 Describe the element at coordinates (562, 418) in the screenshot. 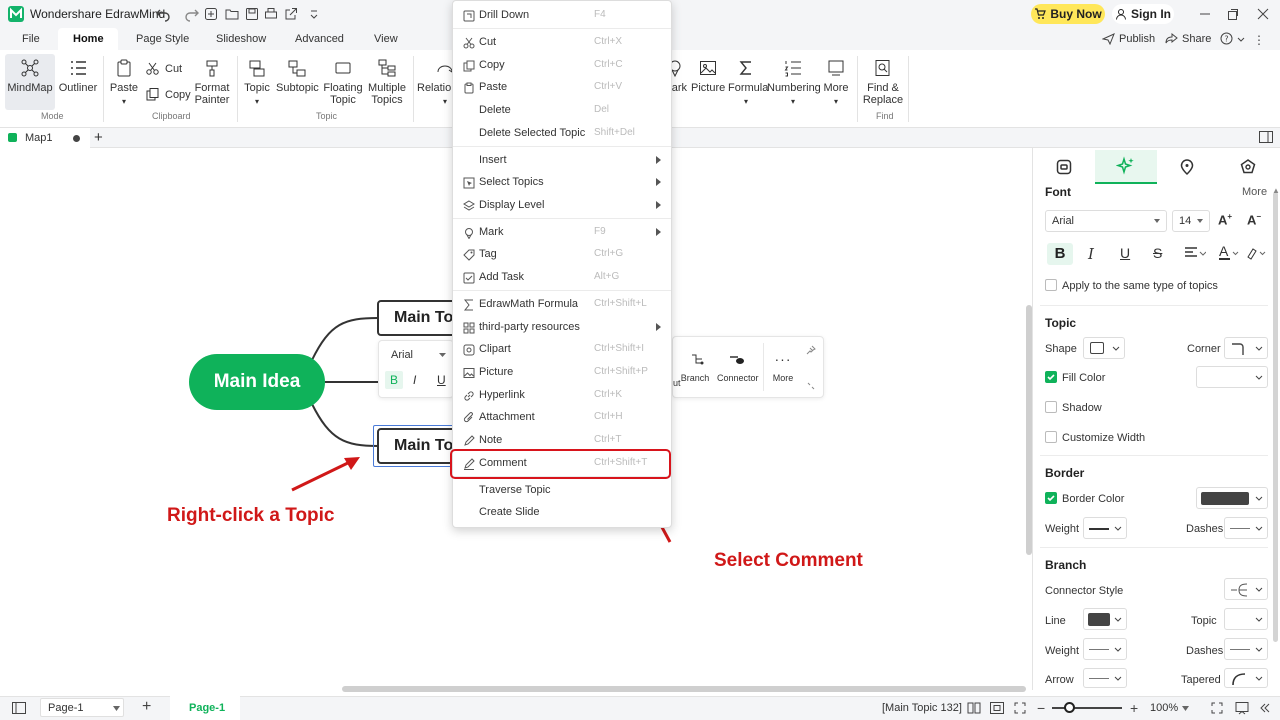

I see `menu-item-attachment: Attachment Ctrl+H` at that location.